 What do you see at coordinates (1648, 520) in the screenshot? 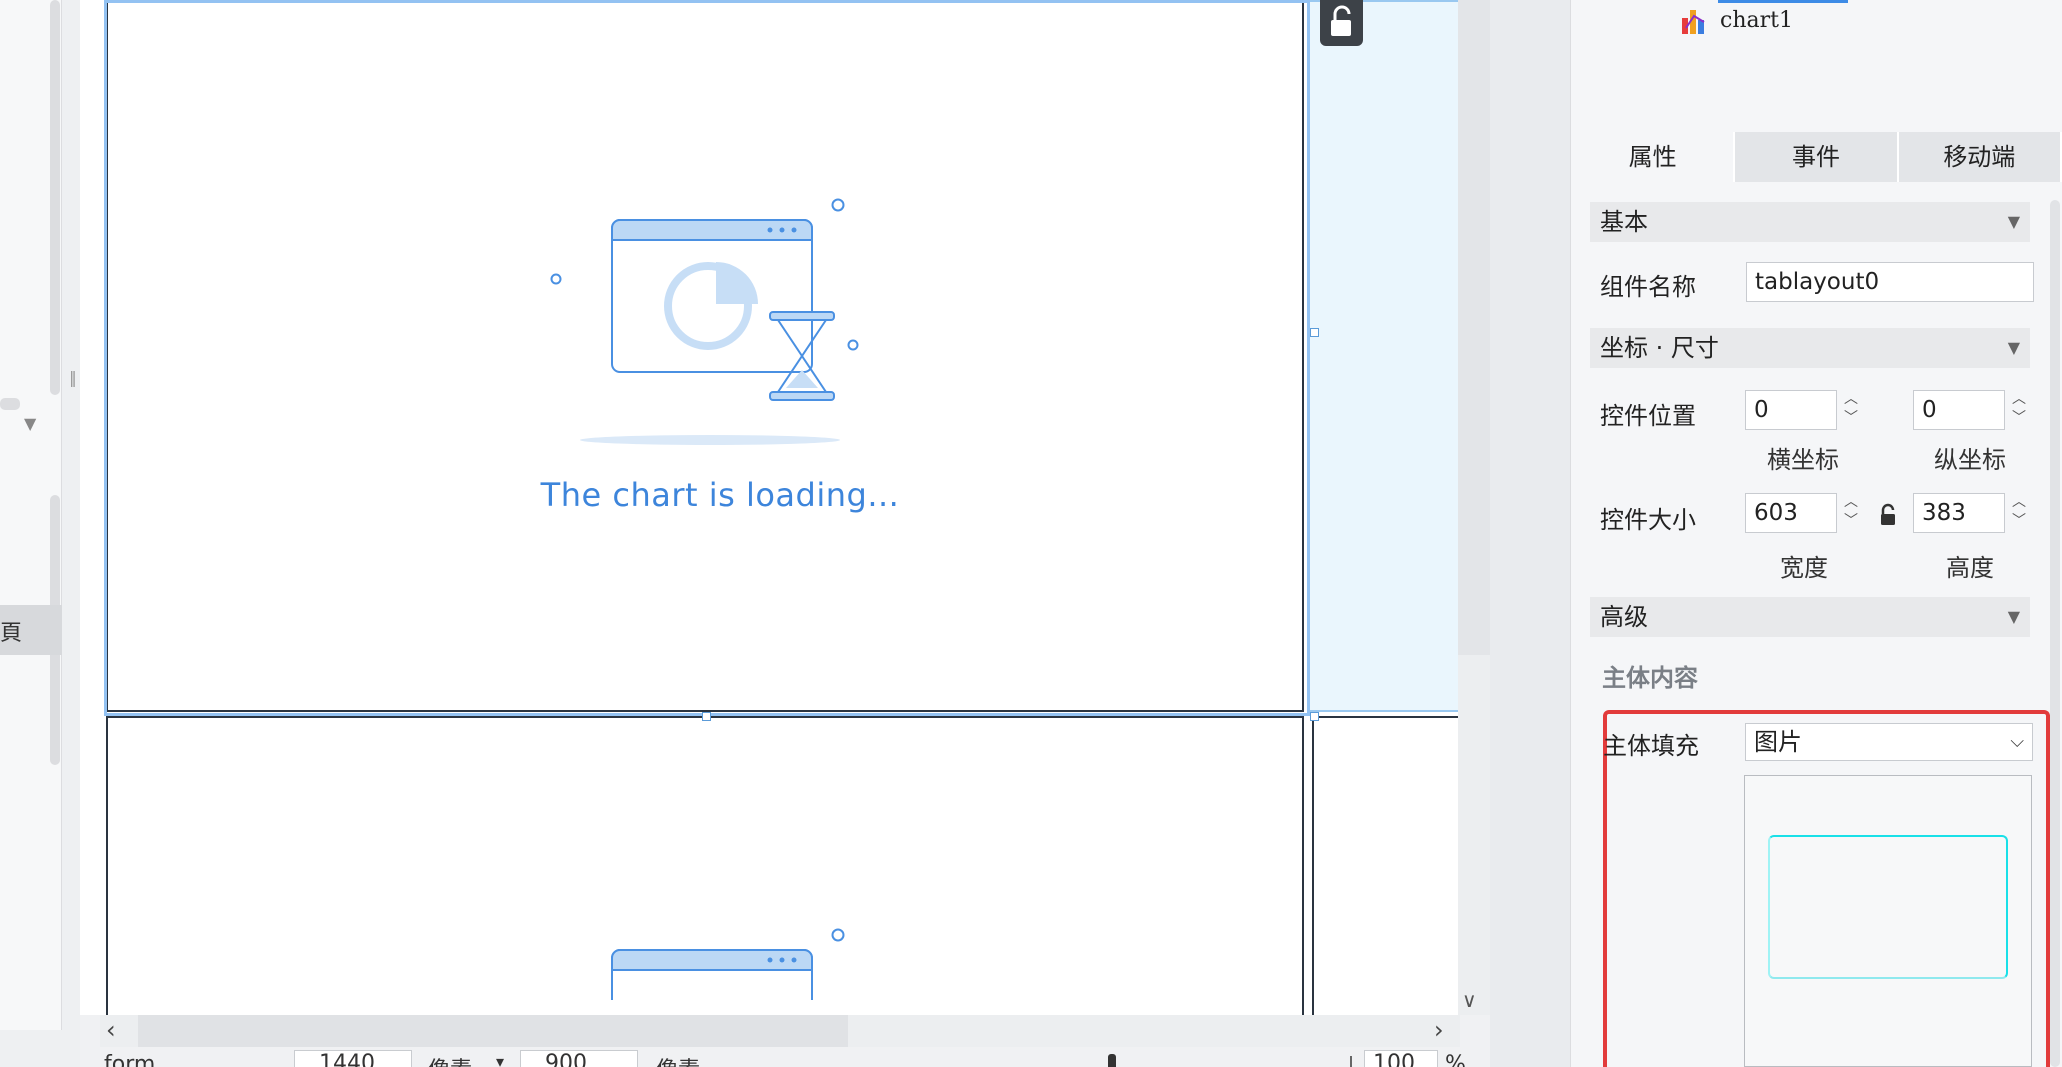
I see `size-label: 控件大小` at bounding box center [1648, 520].